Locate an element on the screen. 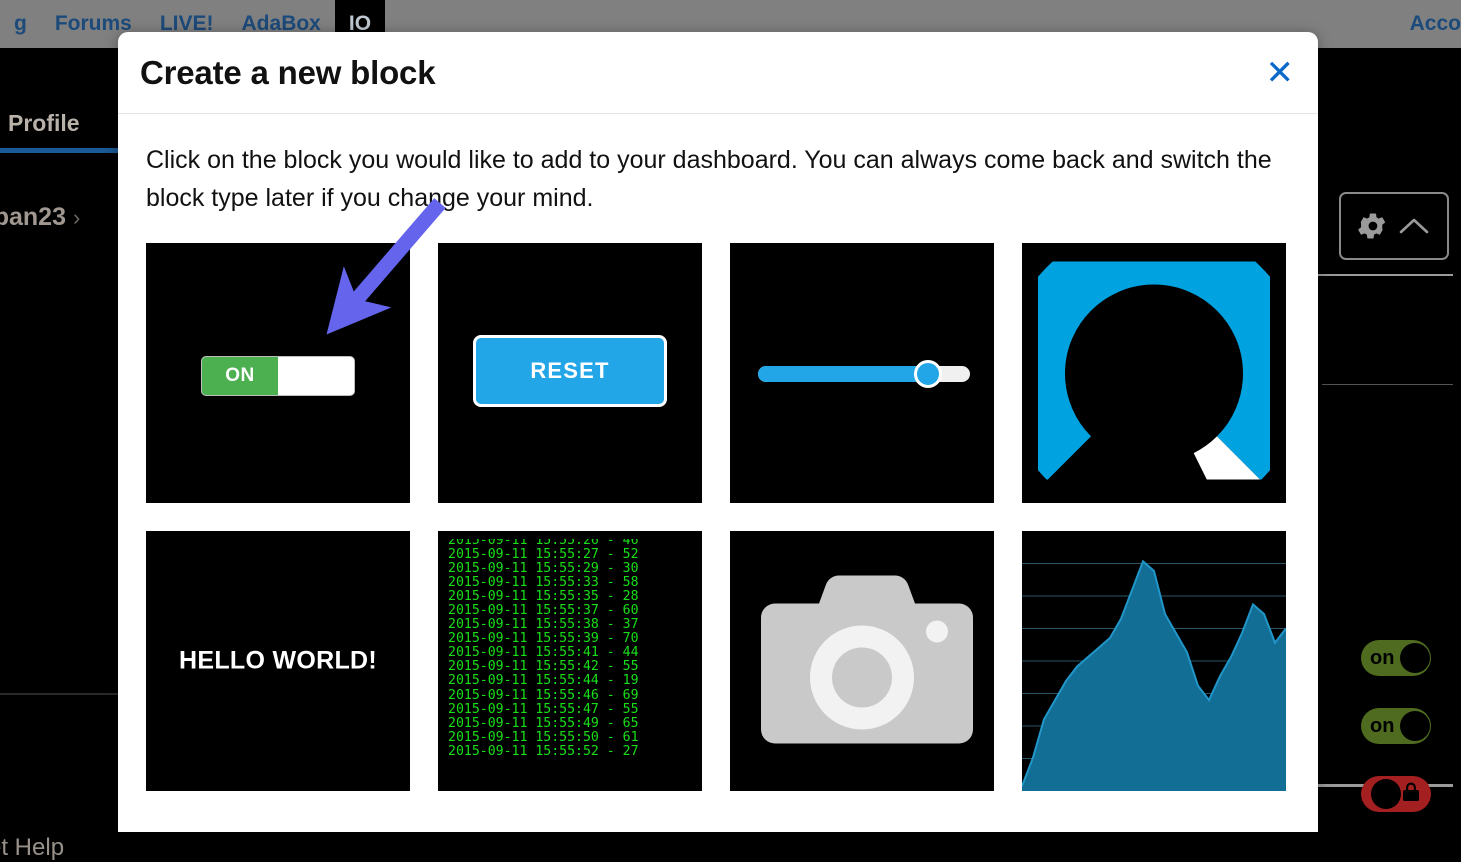 The height and width of the screenshot is (862, 1461). block-option-slider is located at coordinates (862, 373).